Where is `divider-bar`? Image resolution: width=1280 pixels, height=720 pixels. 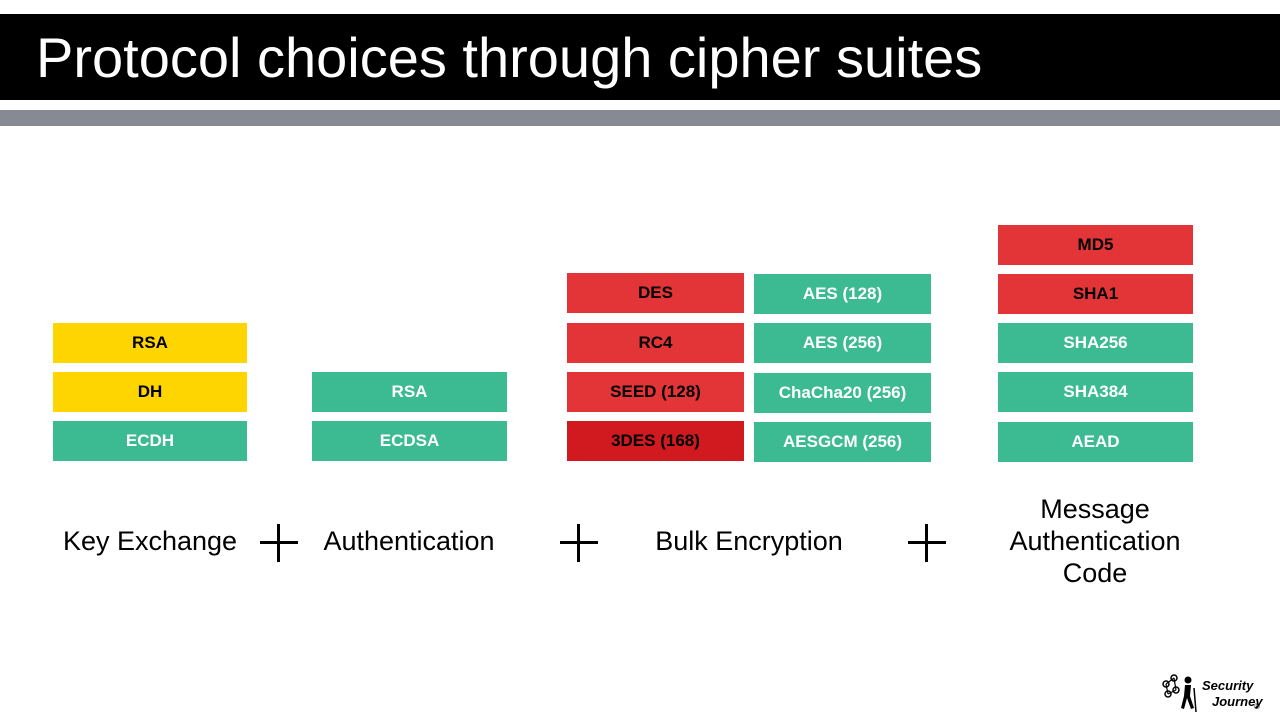
divider-bar is located at coordinates (640, 118).